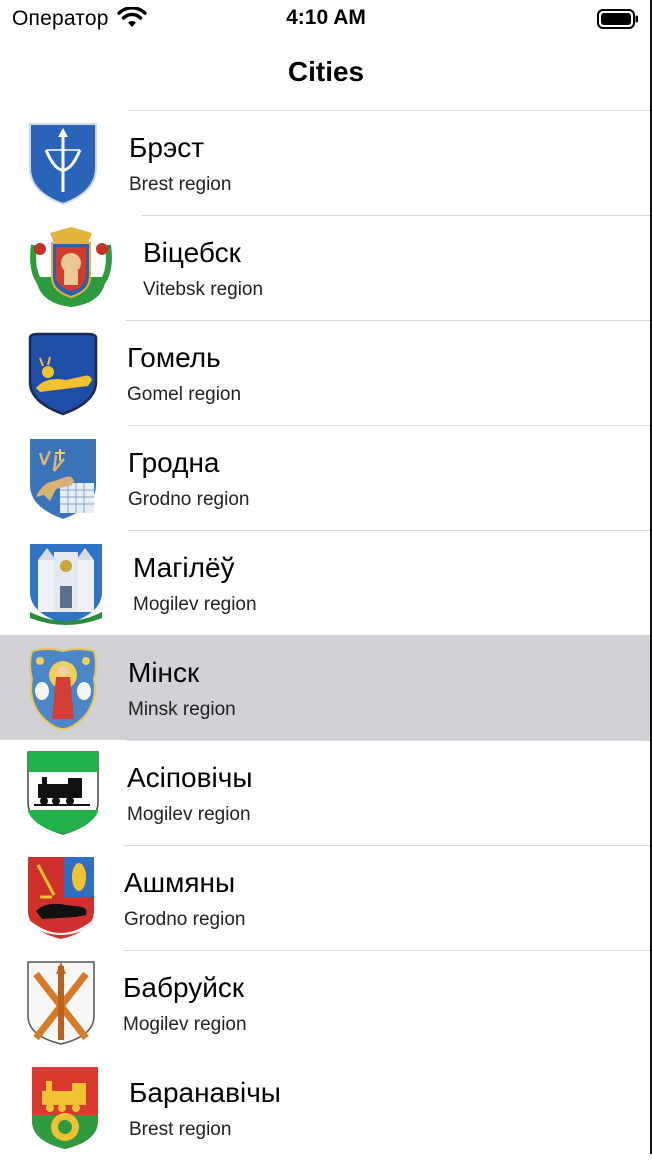  Describe the element at coordinates (618, 21) in the screenshot. I see `battery-icon` at that location.